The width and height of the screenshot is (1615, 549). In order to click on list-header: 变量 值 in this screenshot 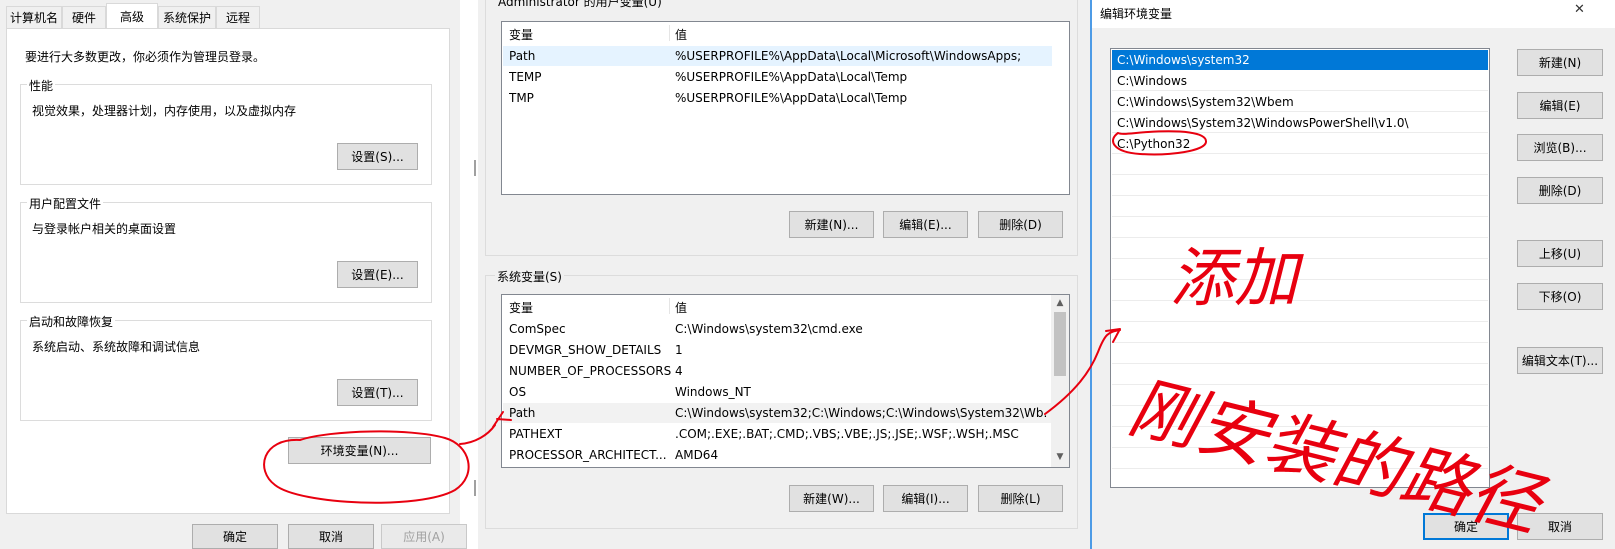, I will do `click(785, 306)`.